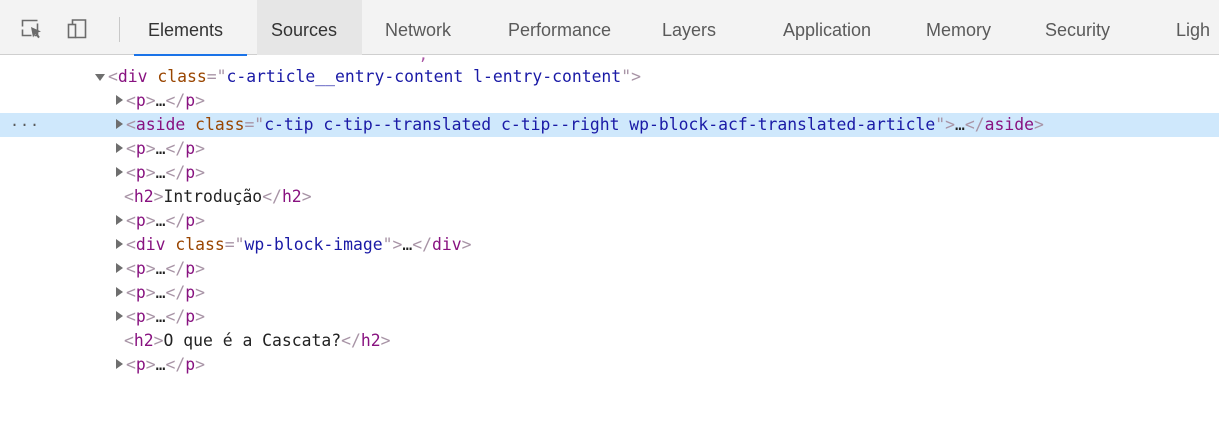 The width and height of the screenshot is (1219, 435). Describe the element at coordinates (967, 27) in the screenshot. I see `tab-memory: Memory` at that location.